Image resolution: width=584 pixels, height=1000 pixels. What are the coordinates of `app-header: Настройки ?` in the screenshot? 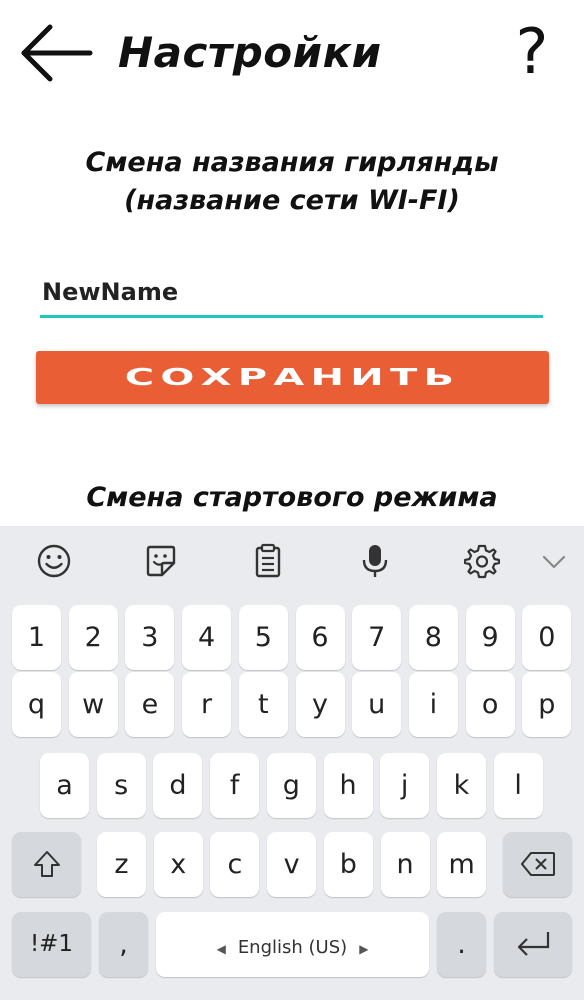 It's located at (292, 55).